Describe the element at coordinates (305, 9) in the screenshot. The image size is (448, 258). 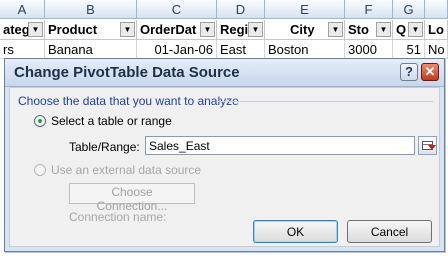
I see `column-header-e: E` at that location.